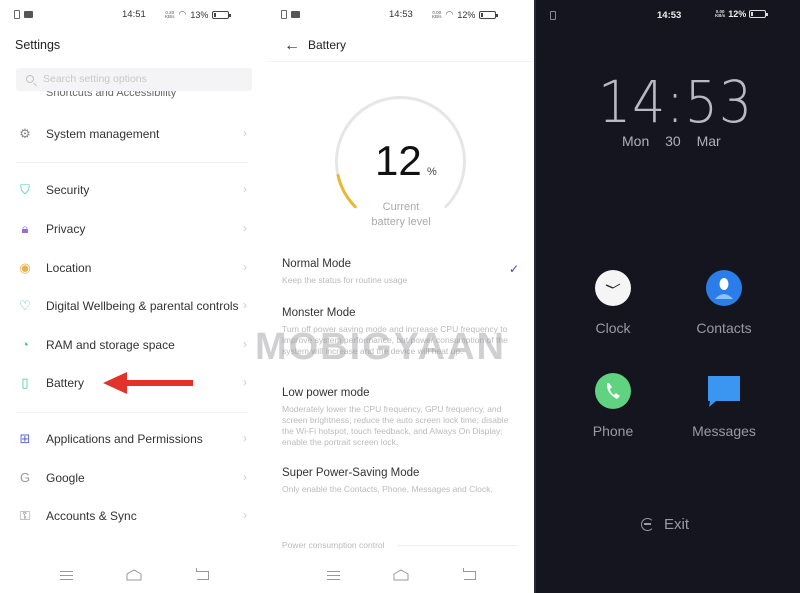 This screenshot has height=593, width=800. I want to click on exit-icon, so click(647, 524).